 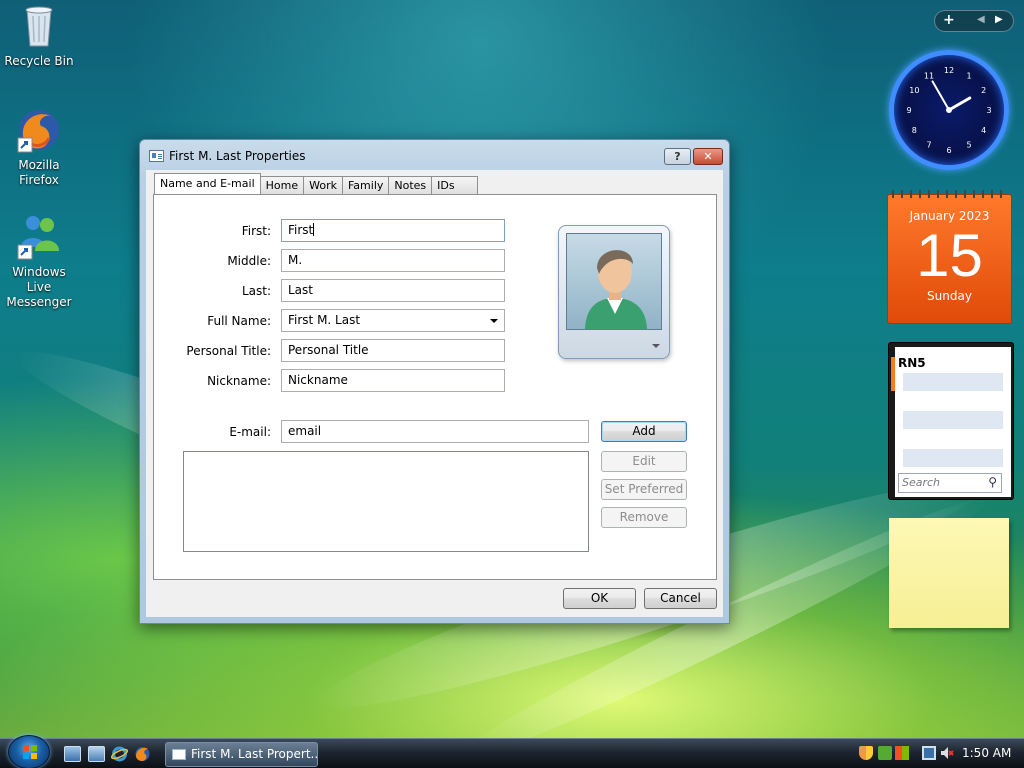 I want to click on switch-windows-icon, so click(x=96, y=754).